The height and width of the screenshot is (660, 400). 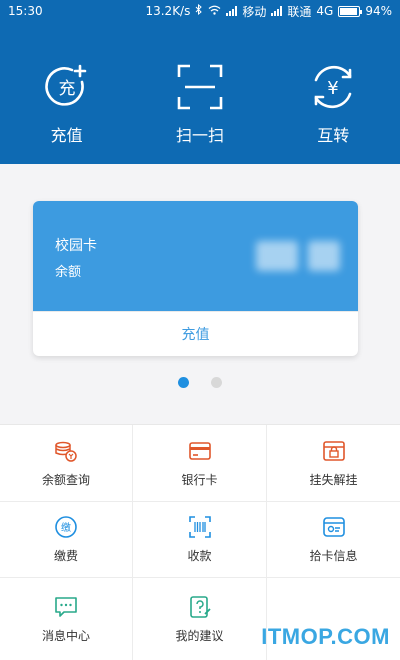 What do you see at coordinates (268, 11) in the screenshot?
I see `status-indicators: 13.2K/s 移动 联通 4G 94%` at bounding box center [268, 11].